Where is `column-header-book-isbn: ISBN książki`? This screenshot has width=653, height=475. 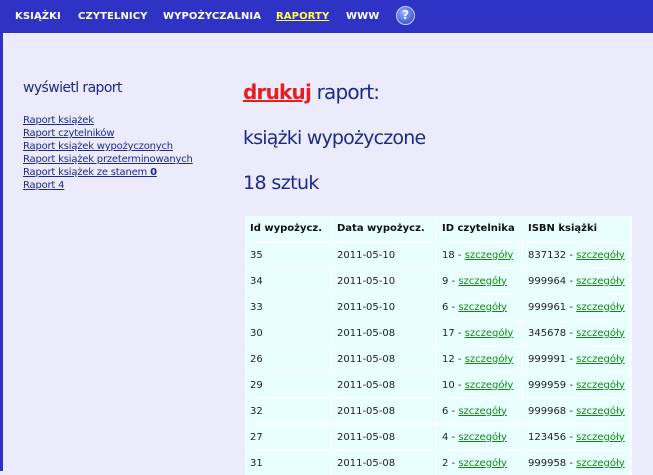
column-header-book-isbn: ISBN książki is located at coordinates (577, 228).